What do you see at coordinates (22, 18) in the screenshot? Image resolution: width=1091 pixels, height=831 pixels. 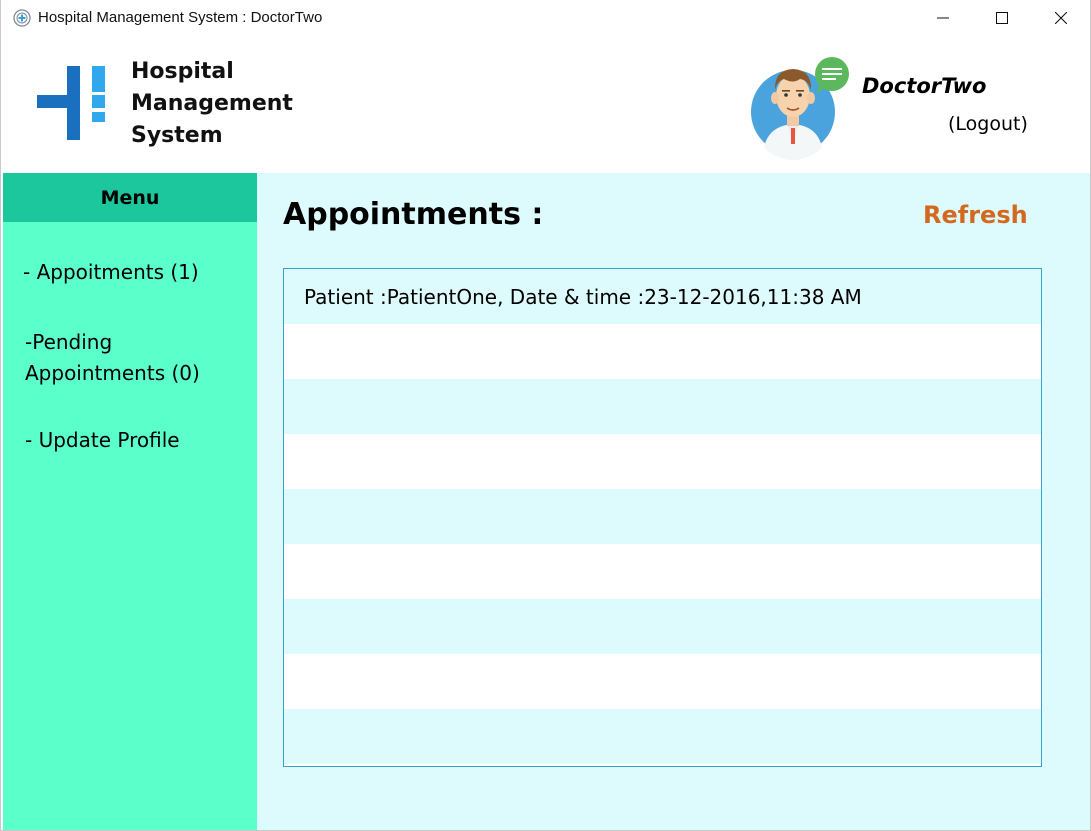 I see `app-icon` at bounding box center [22, 18].